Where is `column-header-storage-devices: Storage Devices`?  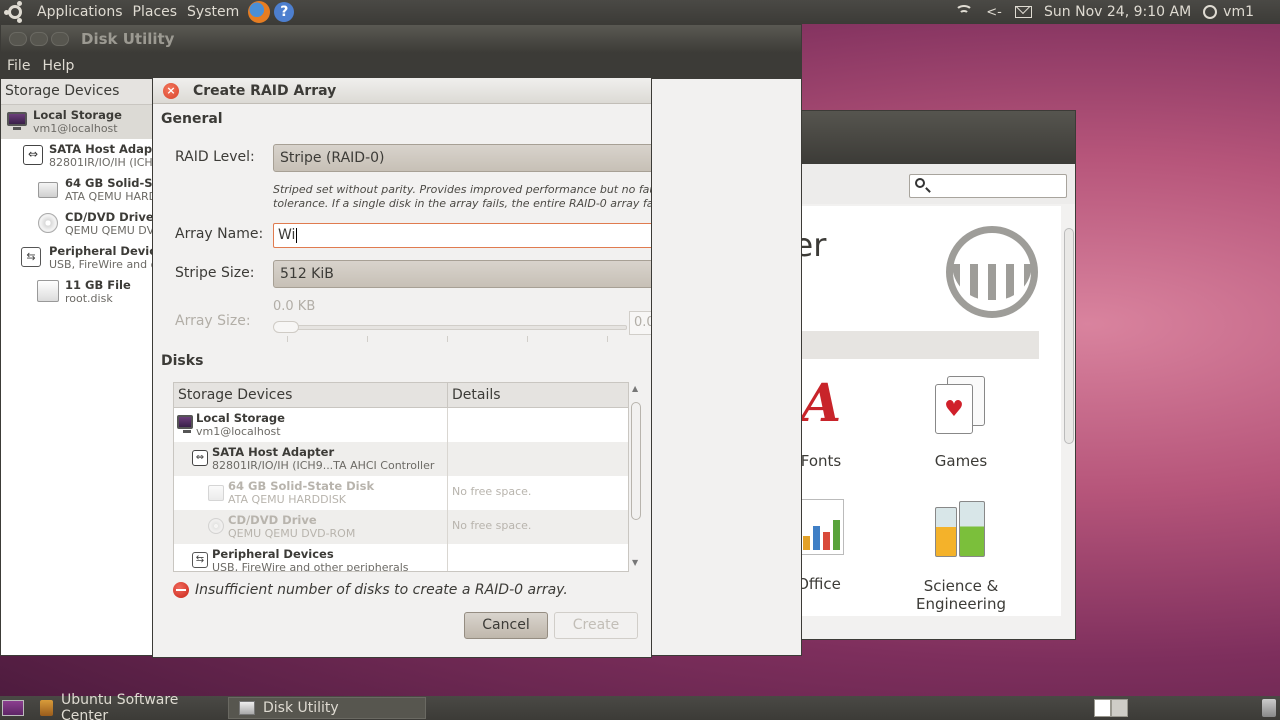
column-header-storage-devices: Storage Devices is located at coordinates (311, 395).